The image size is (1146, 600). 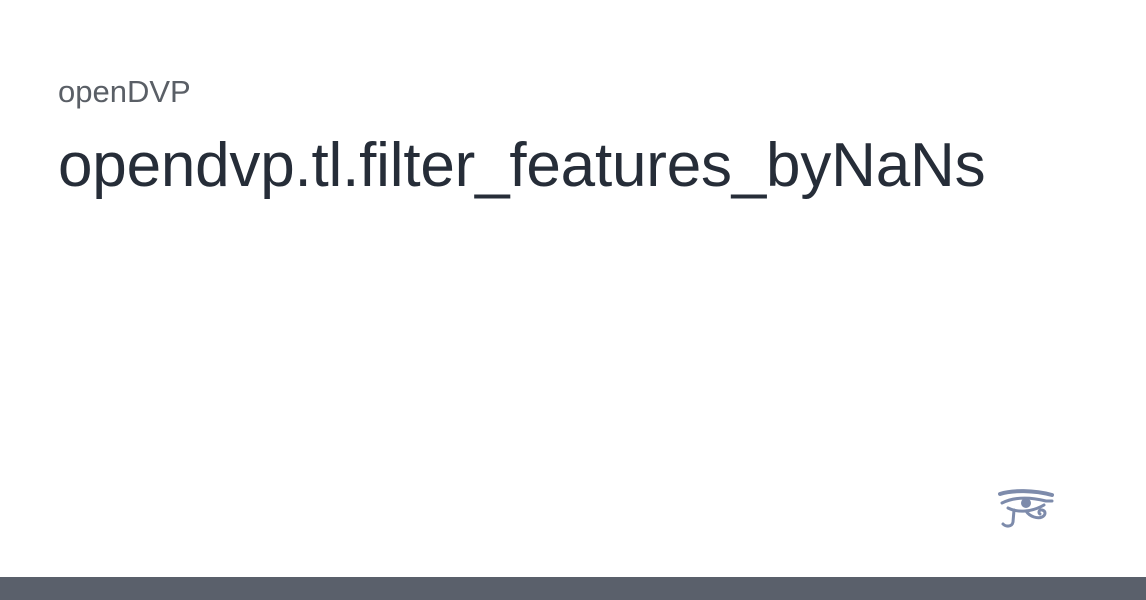 I want to click on eye-of-horus-icon, so click(x=1026, y=510).